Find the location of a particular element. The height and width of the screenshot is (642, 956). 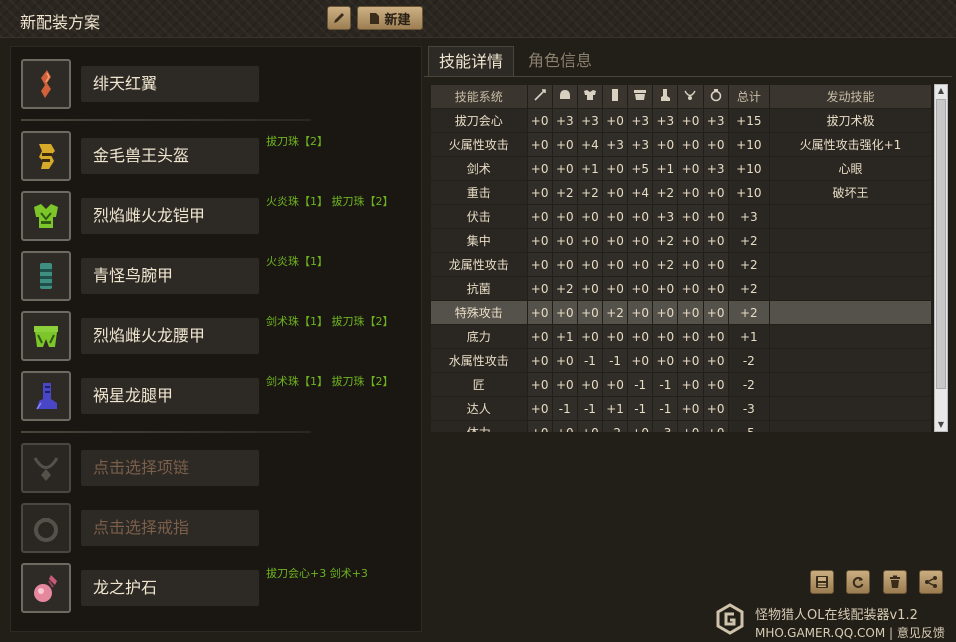

gem-list: 剑术珠【1】 拔刀珠【2】 is located at coordinates (330, 321).